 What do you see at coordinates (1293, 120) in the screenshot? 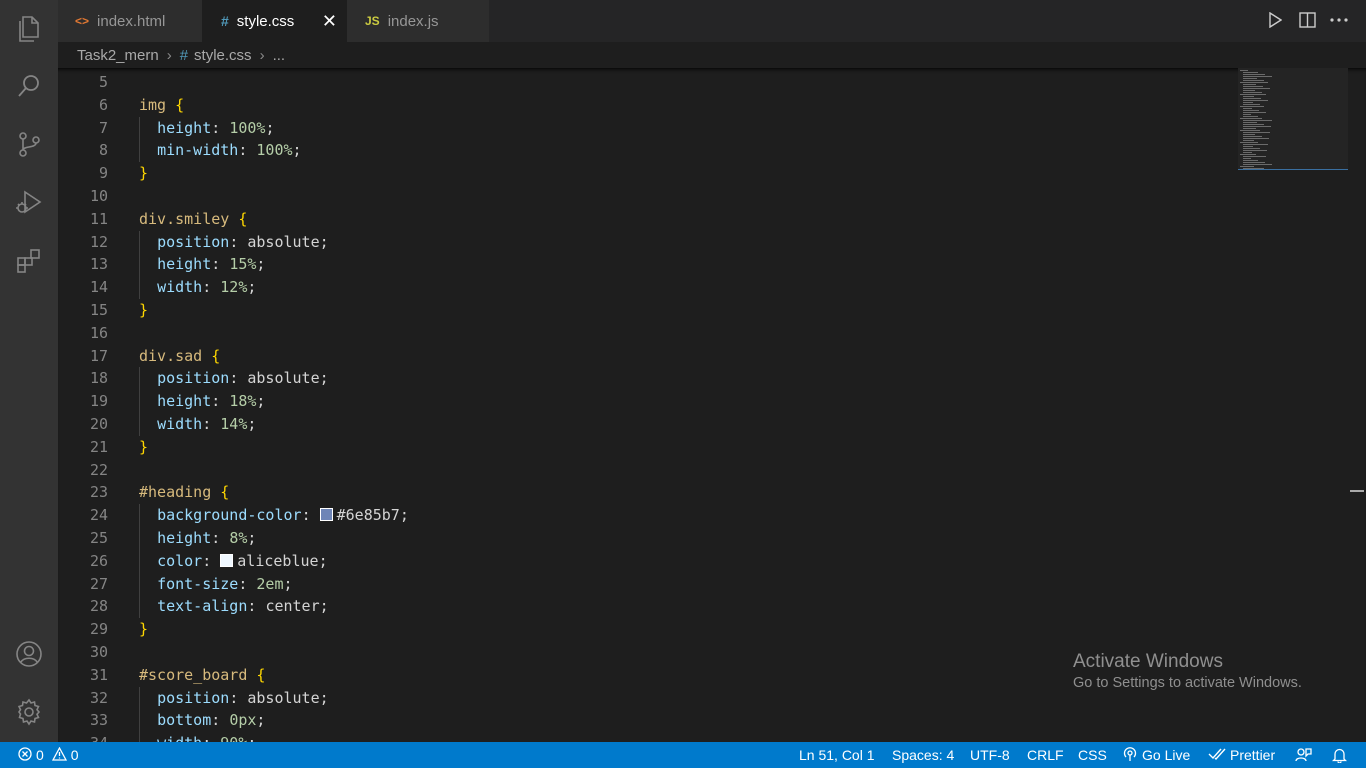
I see `minimap` at bounding box center [1293, 120].